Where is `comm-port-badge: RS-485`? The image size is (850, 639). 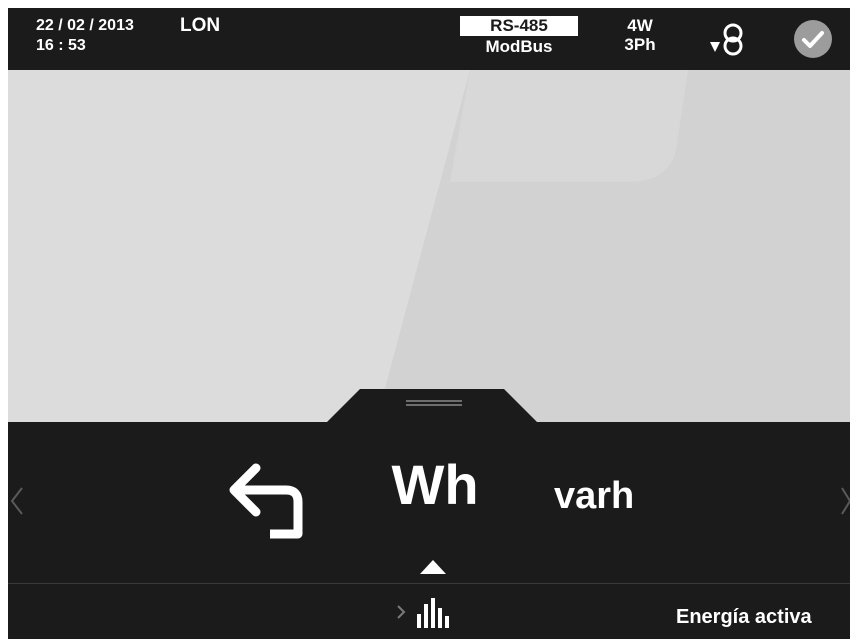
comm-port-badge: RS-485 is located at coordinates (519, 26).